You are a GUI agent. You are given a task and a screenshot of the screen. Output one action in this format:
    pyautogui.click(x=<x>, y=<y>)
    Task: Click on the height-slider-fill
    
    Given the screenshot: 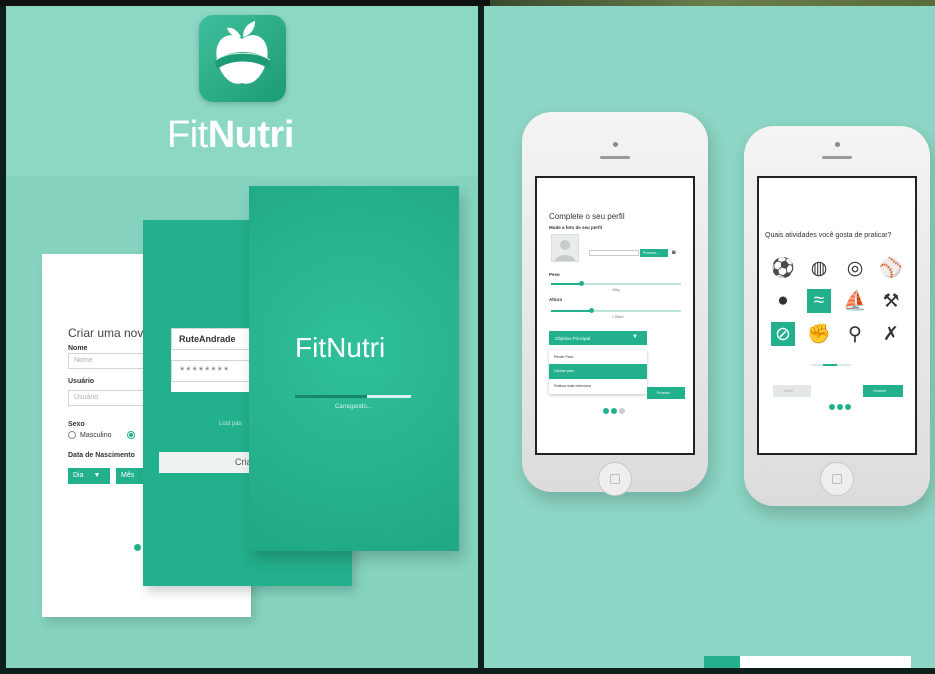 What is the action you would take?
    pyautogui.click(x=571, y=311)
    